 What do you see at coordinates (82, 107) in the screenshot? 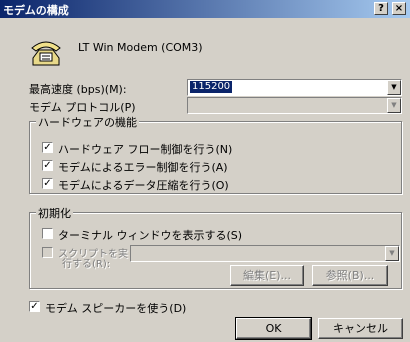
I see `protocol-label: モデム プロトコル(P)` at bounding box center [82, 107].